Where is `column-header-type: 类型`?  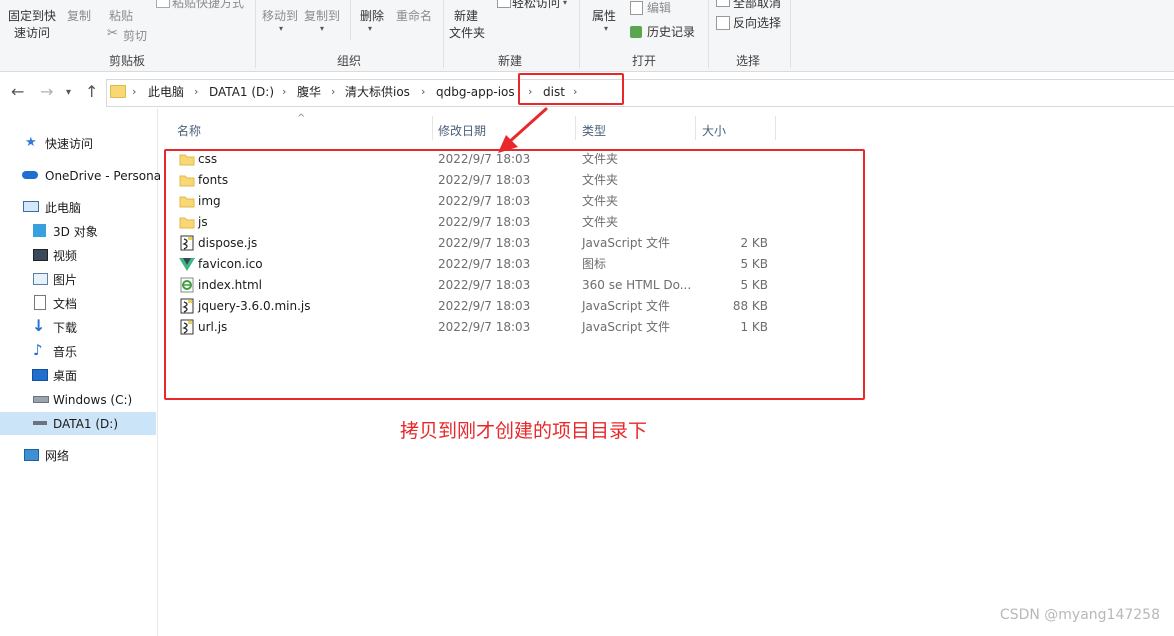
column-header-type: 类型 is located at coordinates (594, 130).